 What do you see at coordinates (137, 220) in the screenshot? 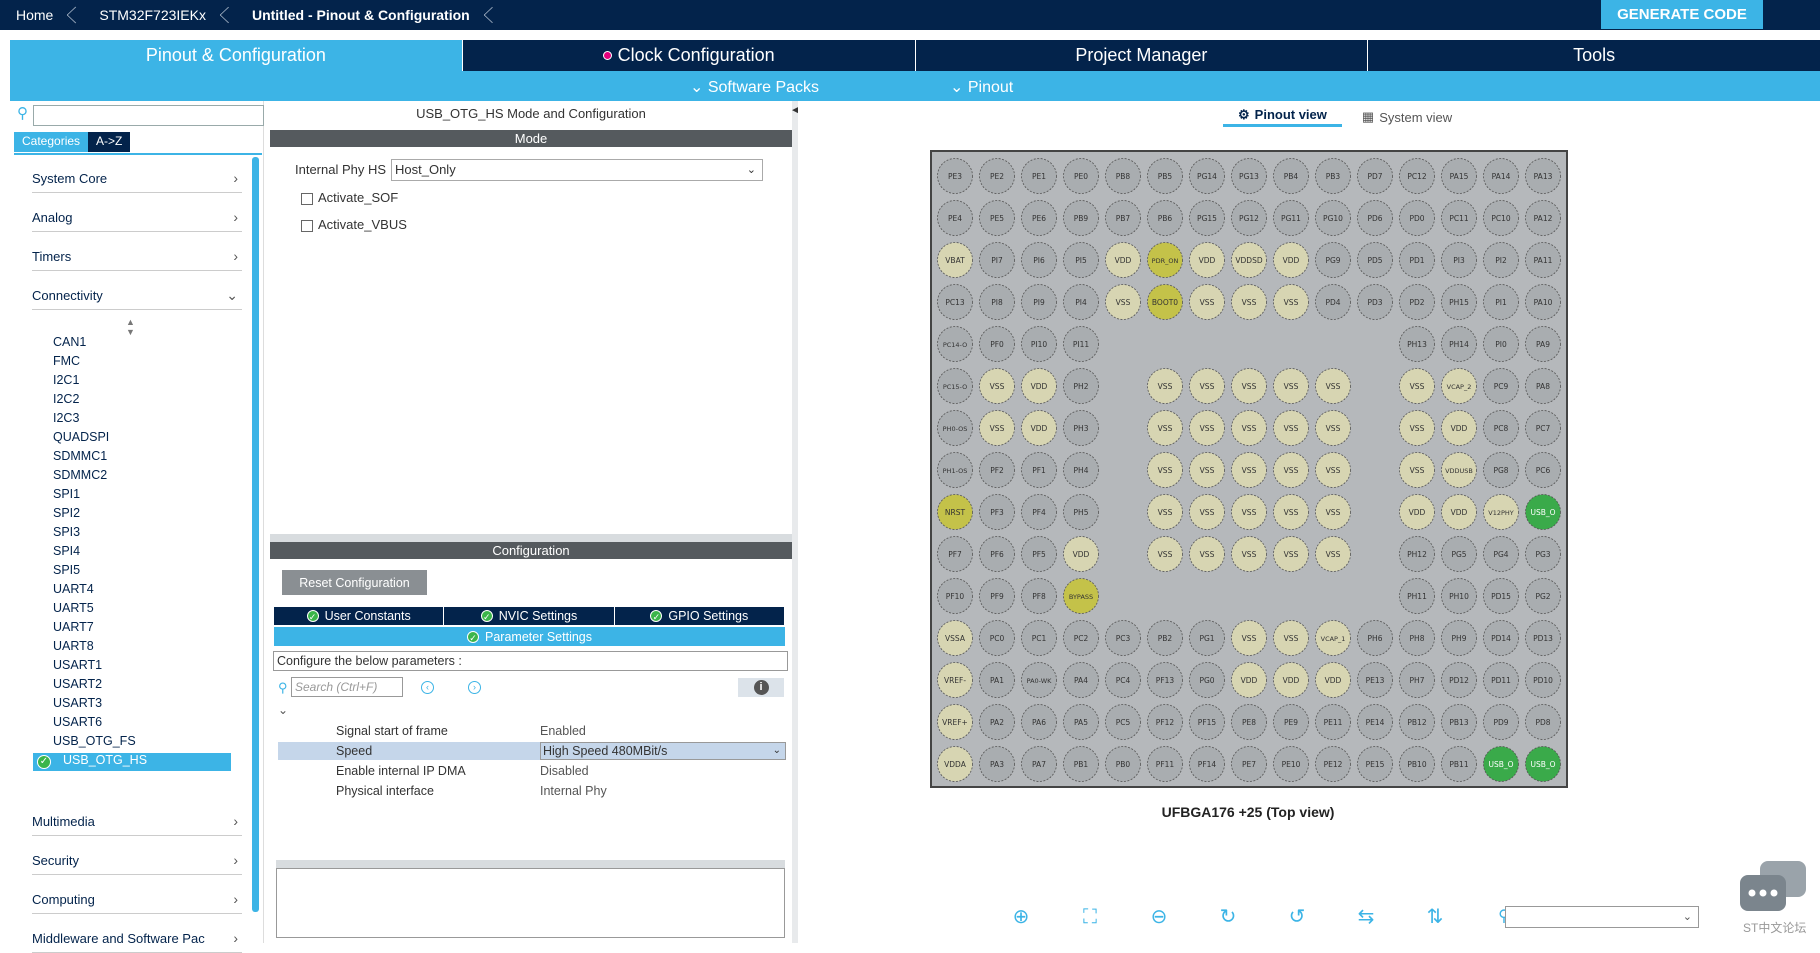
I see `category-analog: Analog ›` at bounding box center [137, 220].